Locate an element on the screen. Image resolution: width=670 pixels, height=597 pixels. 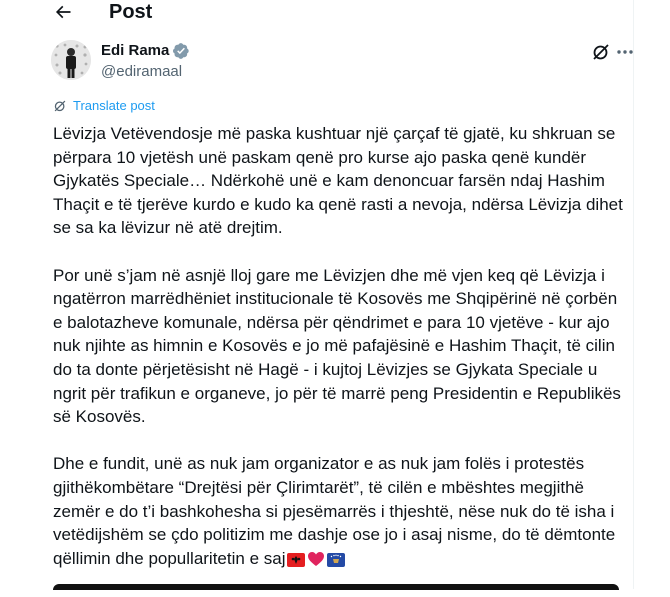
translate-post-link: Translate post is located at coordinates (104, 105).